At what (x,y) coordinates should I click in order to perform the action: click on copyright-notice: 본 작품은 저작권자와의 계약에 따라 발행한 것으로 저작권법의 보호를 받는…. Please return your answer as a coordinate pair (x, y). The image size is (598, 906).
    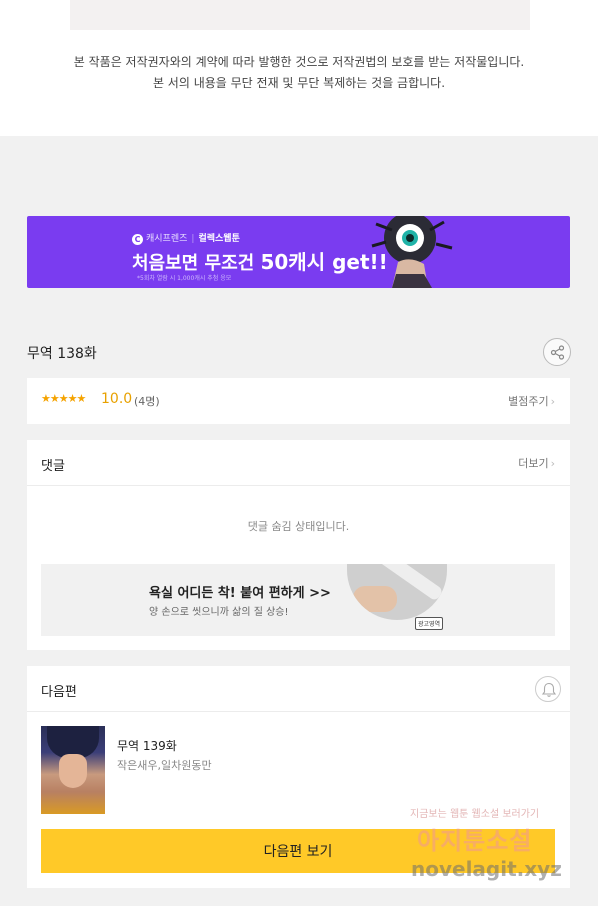
    Looking at the image, I should click on (299, 73).